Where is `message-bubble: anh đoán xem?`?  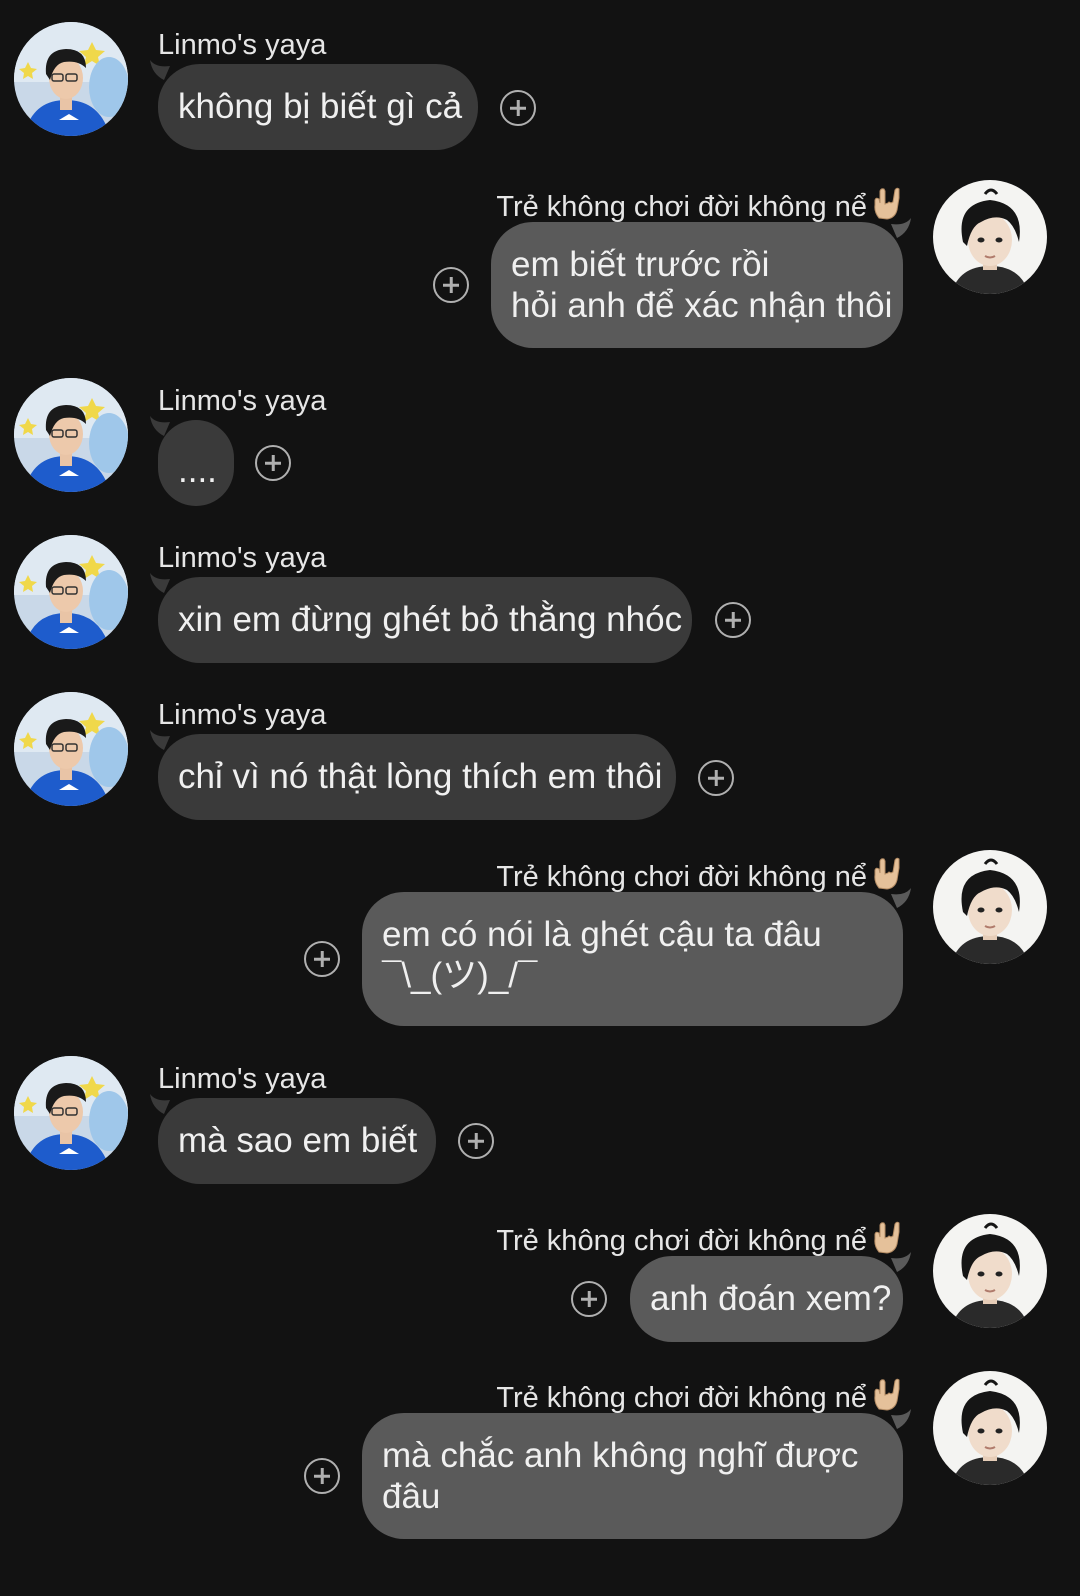 message-bubble: anh đoán xem? is located at coordinates (766, 1299).